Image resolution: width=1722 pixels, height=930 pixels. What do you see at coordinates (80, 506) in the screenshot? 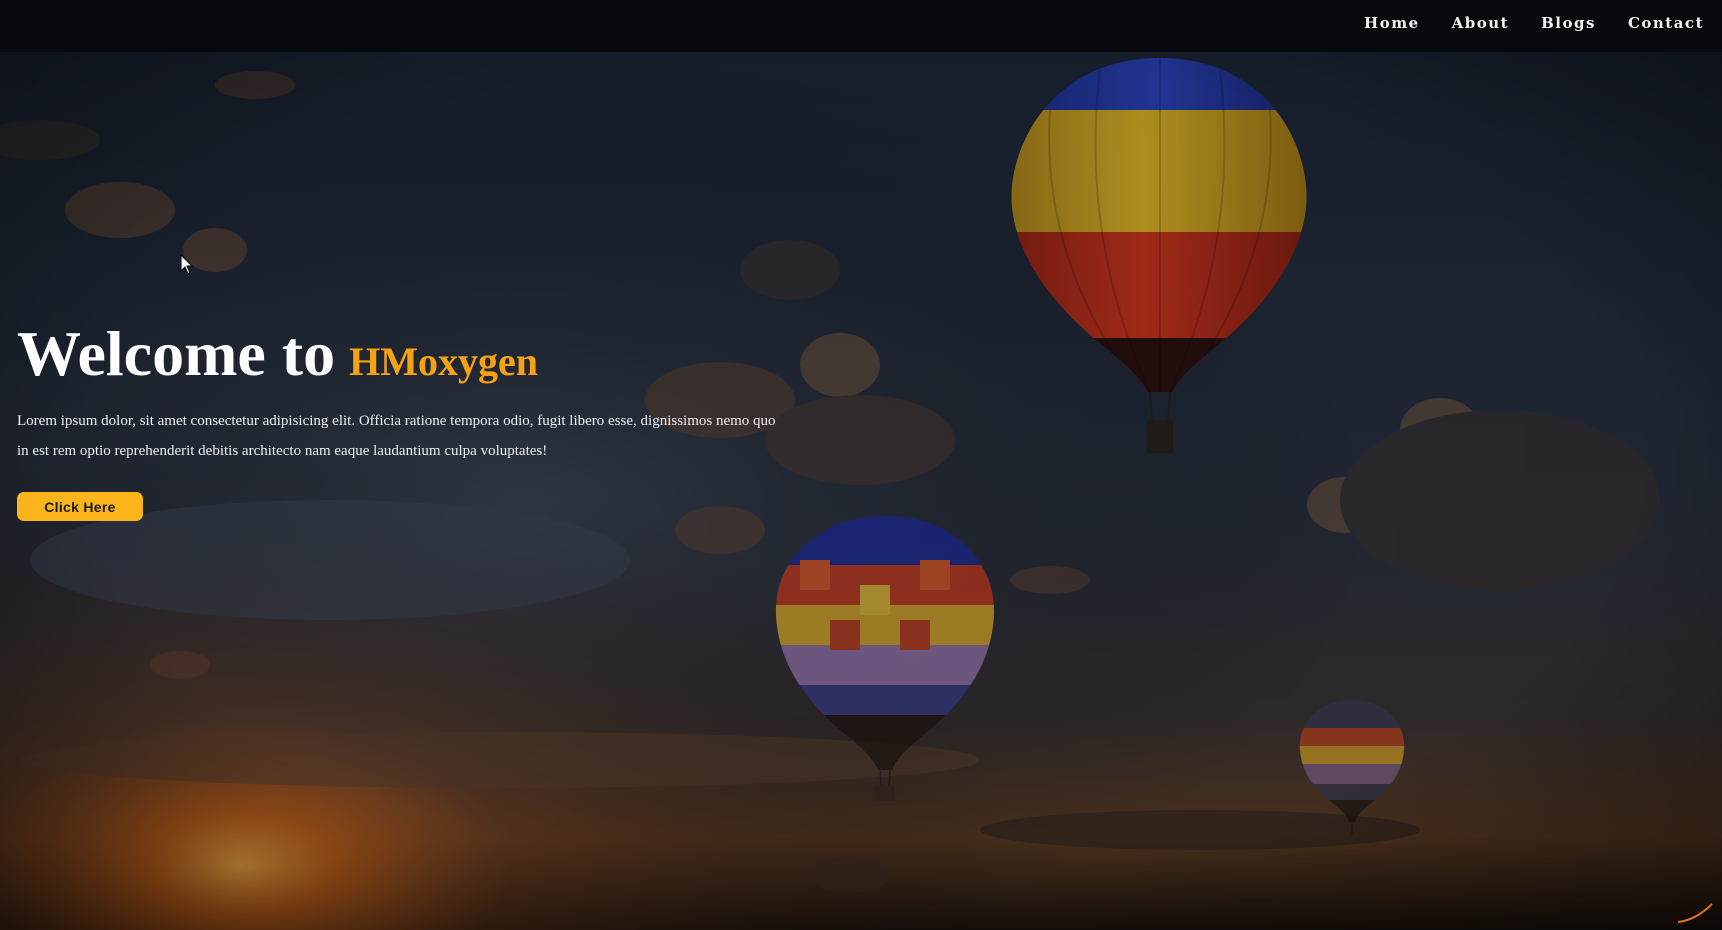
I see `click-here-button: Click Here` at bounding box center [80, 506].